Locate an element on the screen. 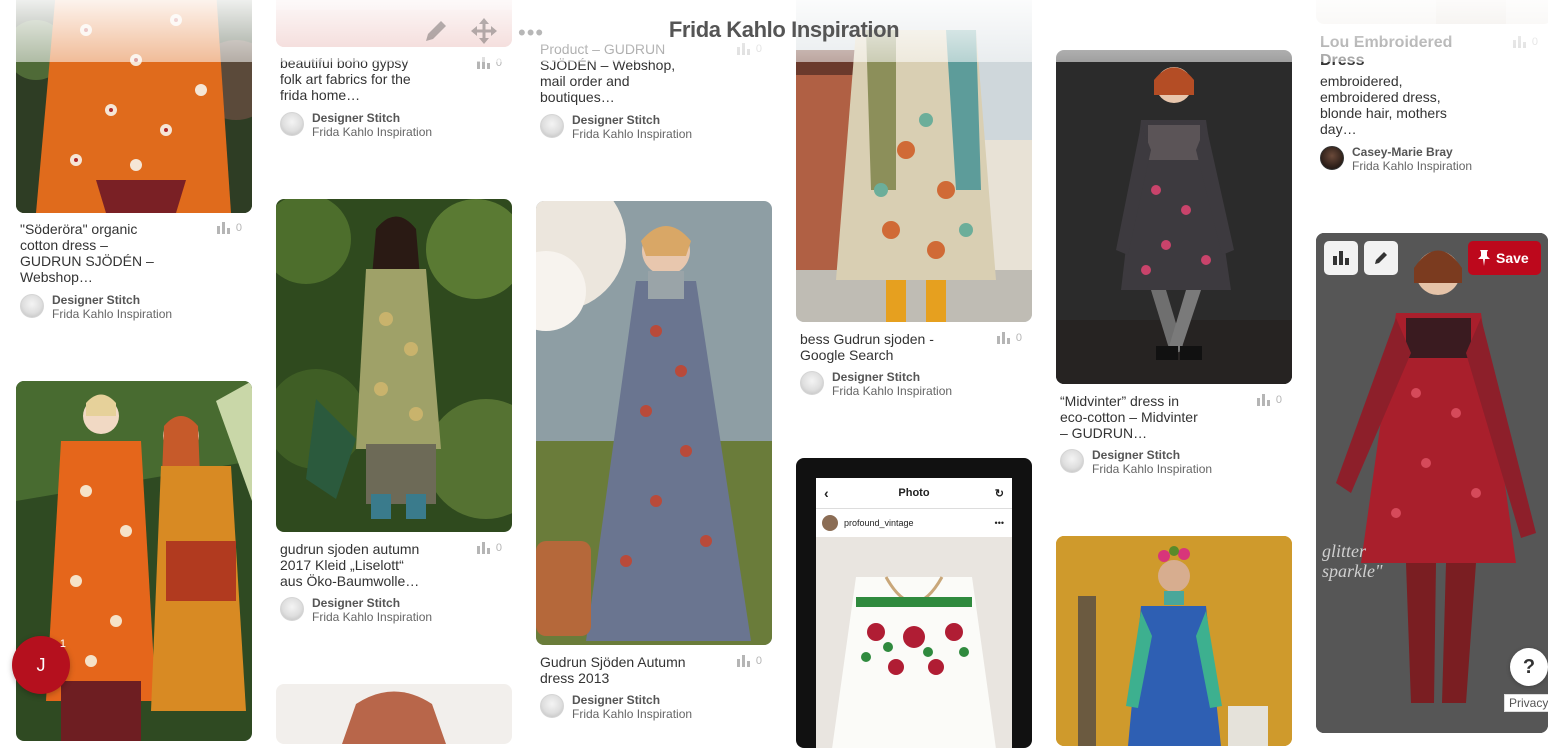 This screenshot has height=748, width=1548. edit-board-button is located at coordinates (436, 33).